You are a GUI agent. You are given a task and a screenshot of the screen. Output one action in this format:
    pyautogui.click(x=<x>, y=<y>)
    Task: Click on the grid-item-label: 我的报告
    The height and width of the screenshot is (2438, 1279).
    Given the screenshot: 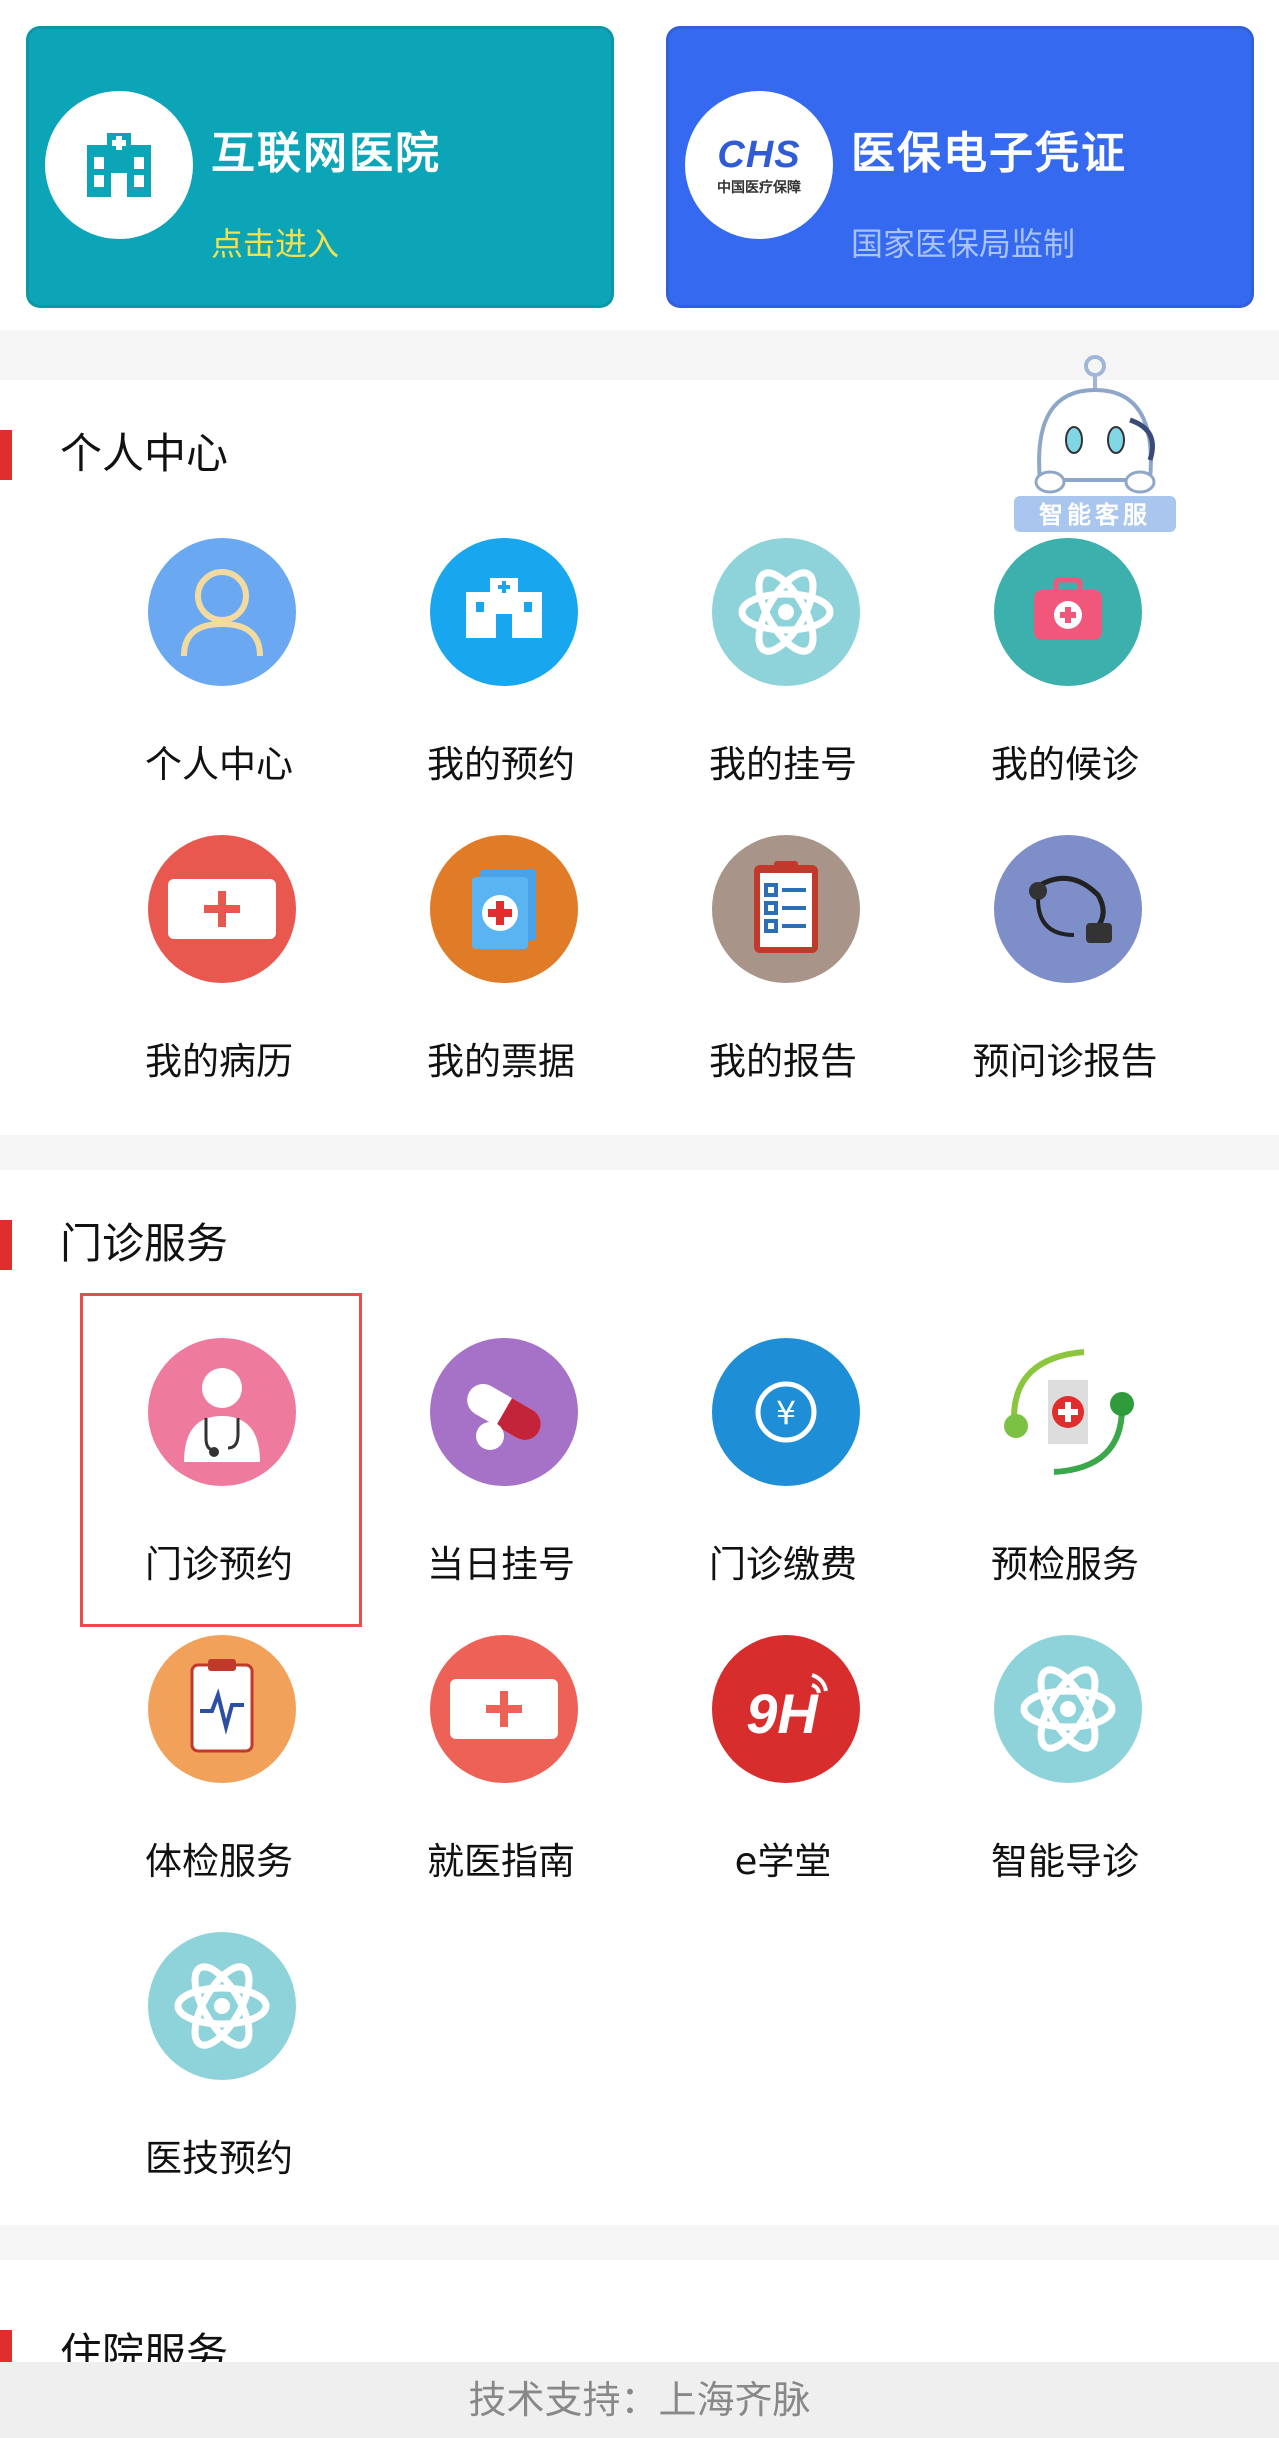 What is the action you would take?
    pyautogui.click(x=783, y=1061)
    